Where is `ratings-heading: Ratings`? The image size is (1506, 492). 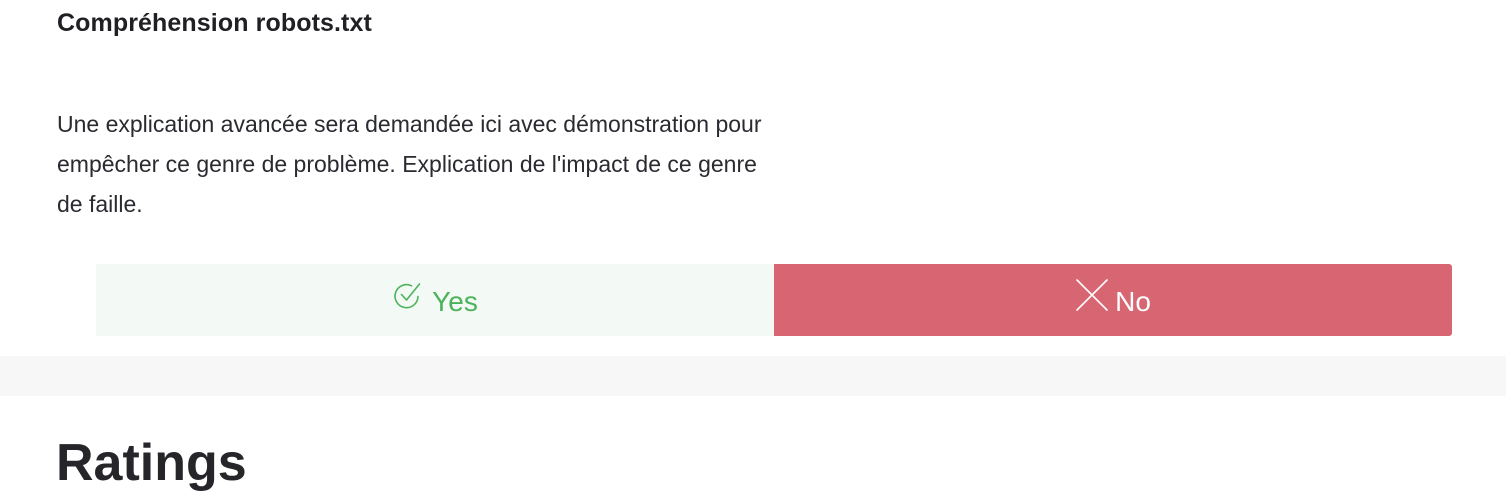 ratings-heading: Ratings is located at coordinates (151, 463).